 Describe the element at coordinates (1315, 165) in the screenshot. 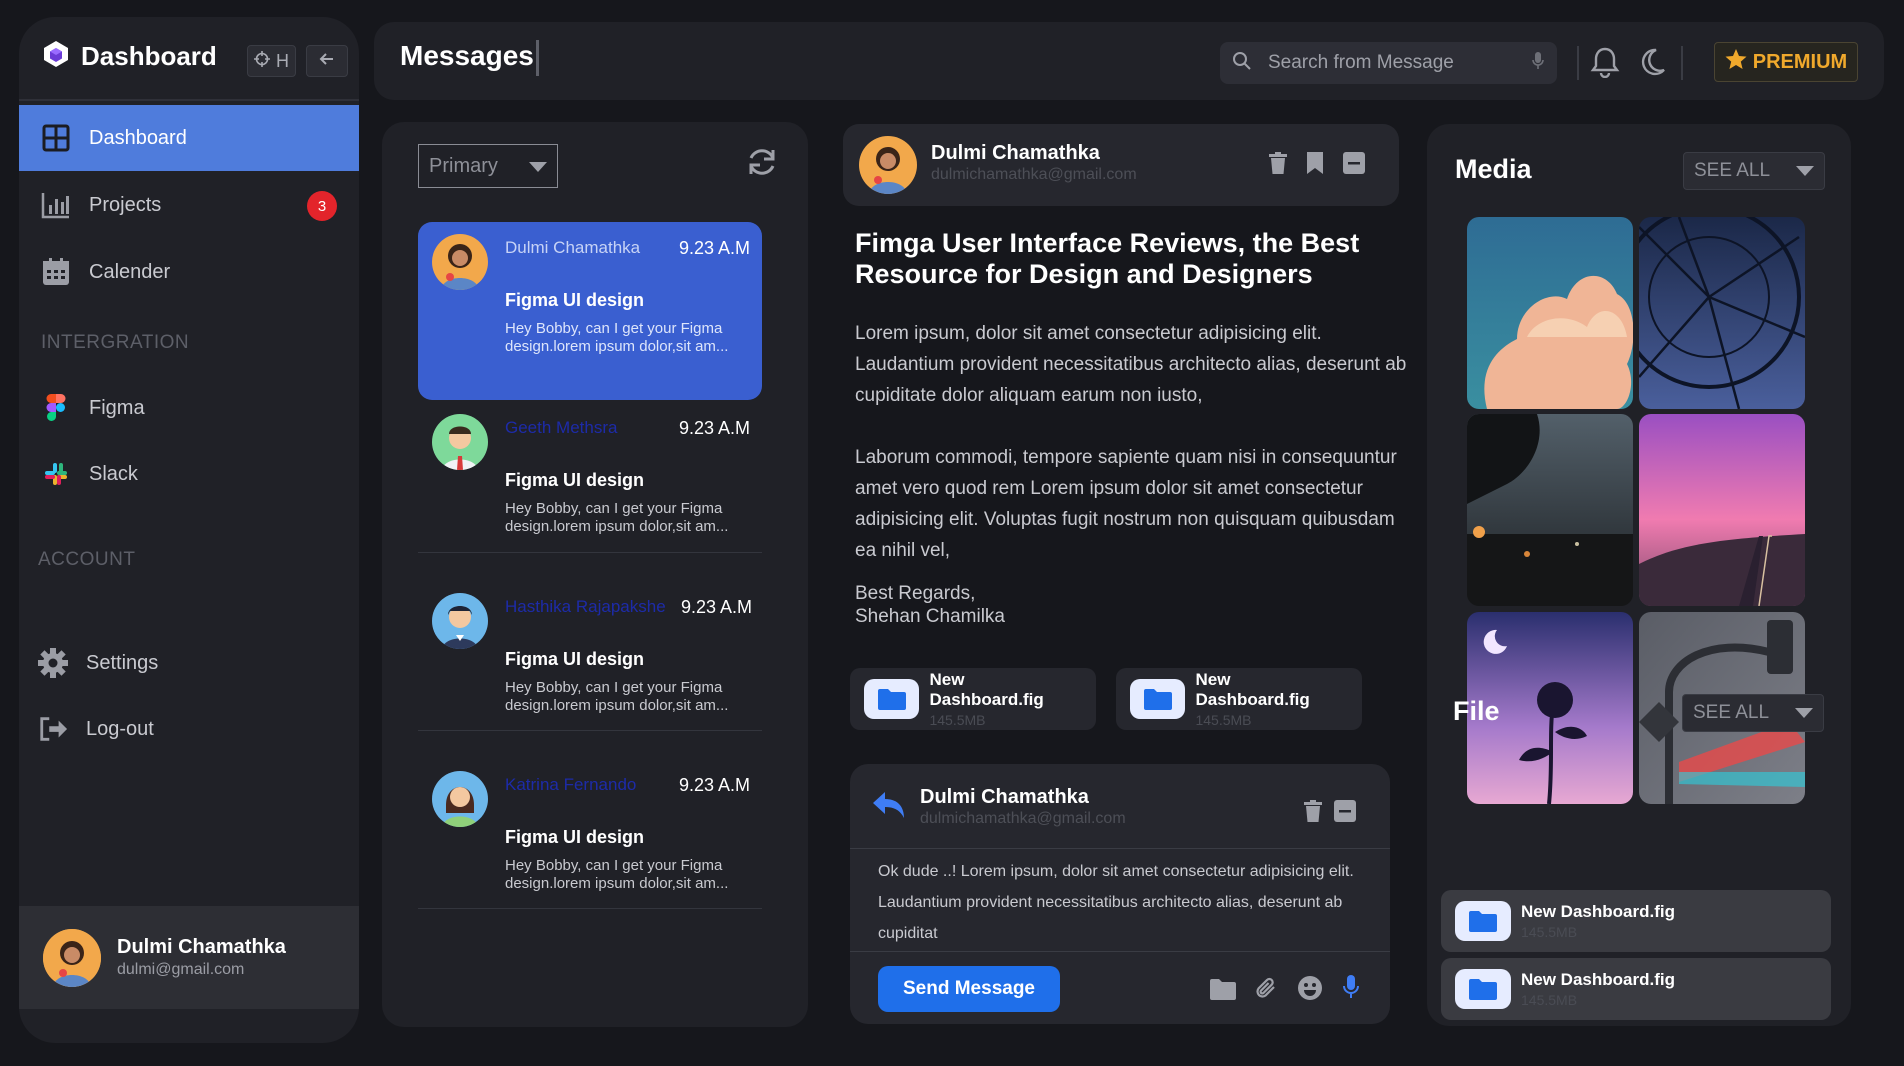

I see `bookmark-icon` at that location.